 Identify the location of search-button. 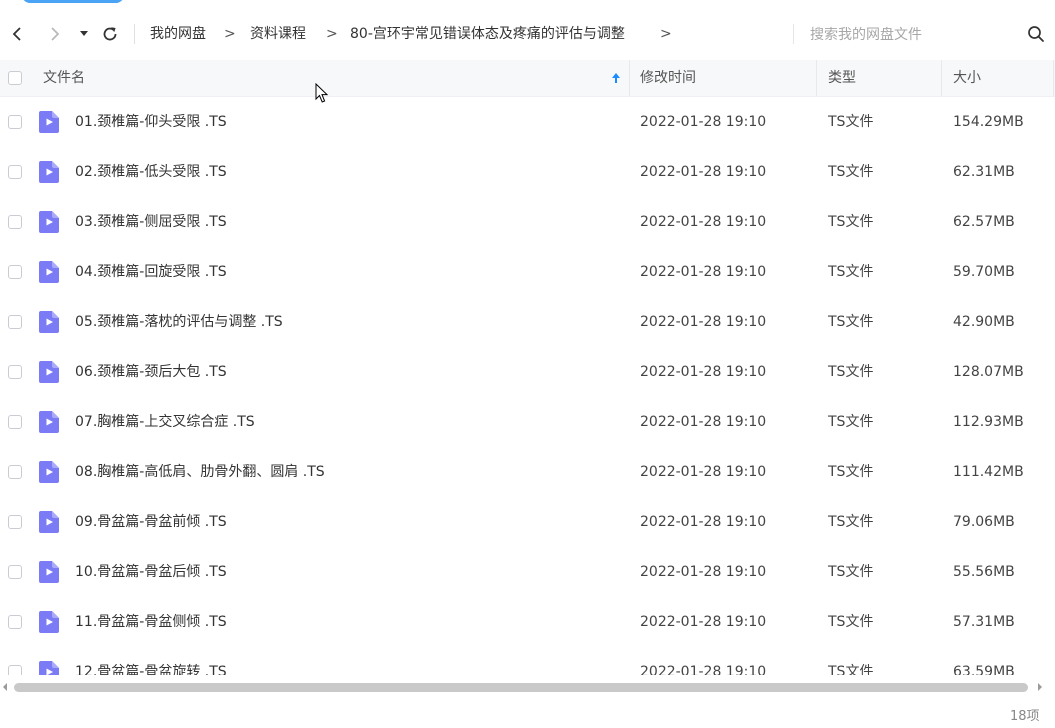
(1036, 34).